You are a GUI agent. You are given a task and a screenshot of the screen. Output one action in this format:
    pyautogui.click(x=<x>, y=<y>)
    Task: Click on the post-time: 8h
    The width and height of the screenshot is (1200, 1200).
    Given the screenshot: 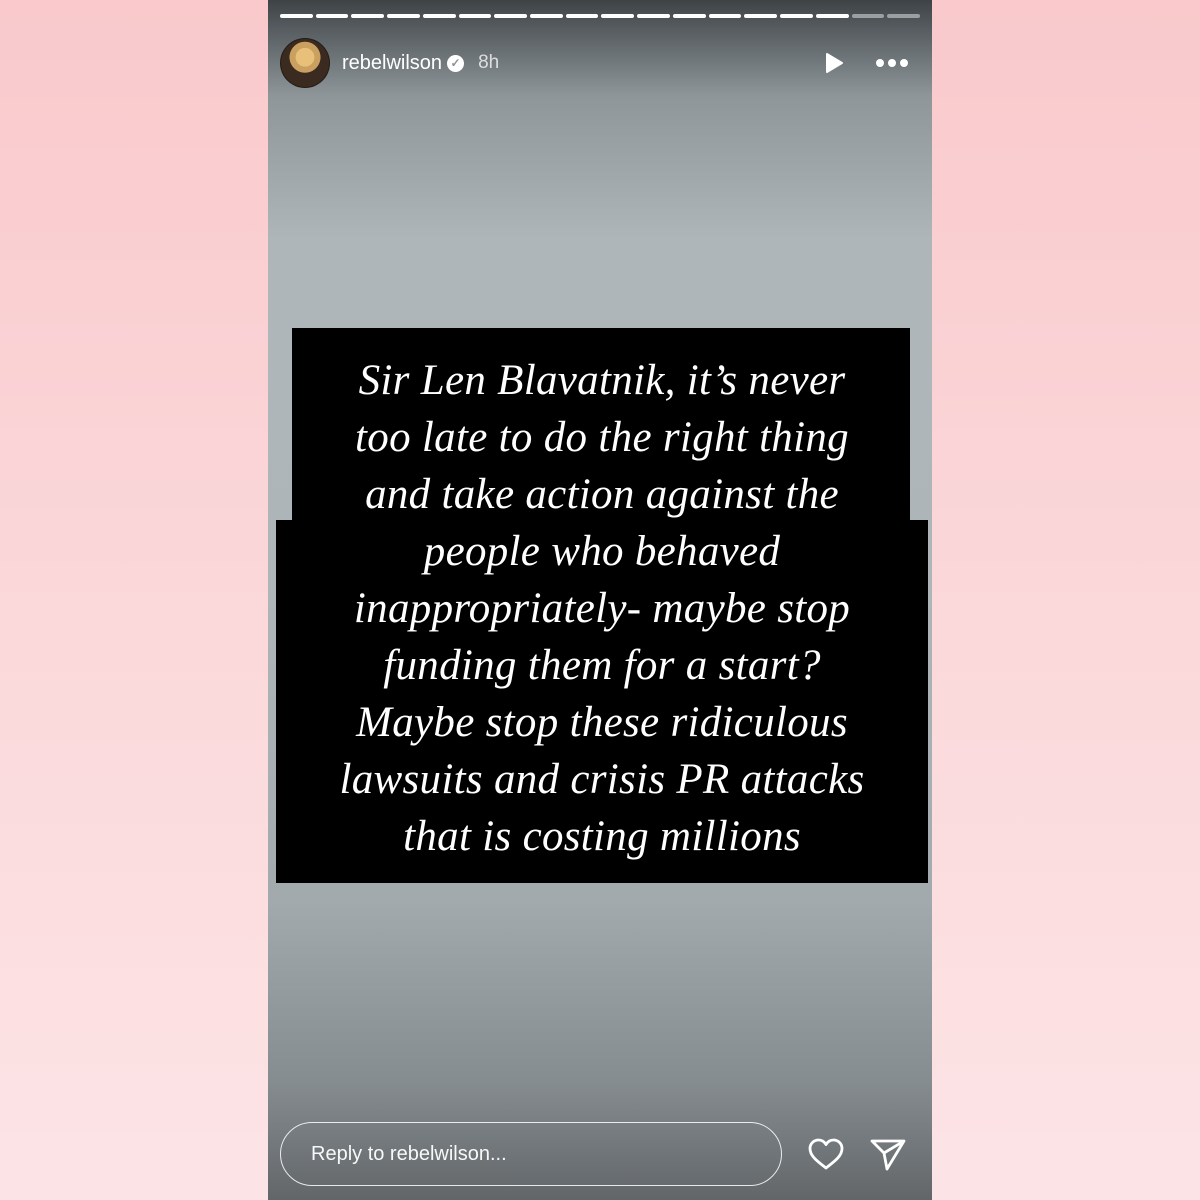 What is the action you would take?
    pyautogui.click(x=489, y=62)
    